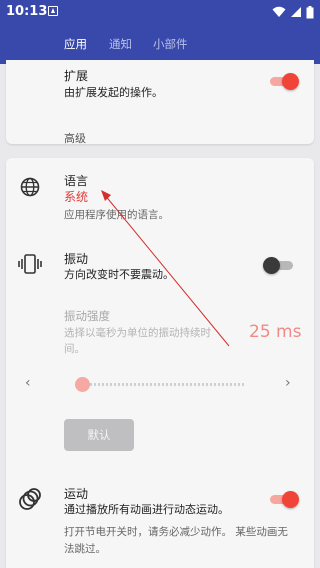 The height and width of the screenshot is (568, 320). Describe the element at coordinates (76, 197) in the screenshot. I see `language-value: 系统` at that location.